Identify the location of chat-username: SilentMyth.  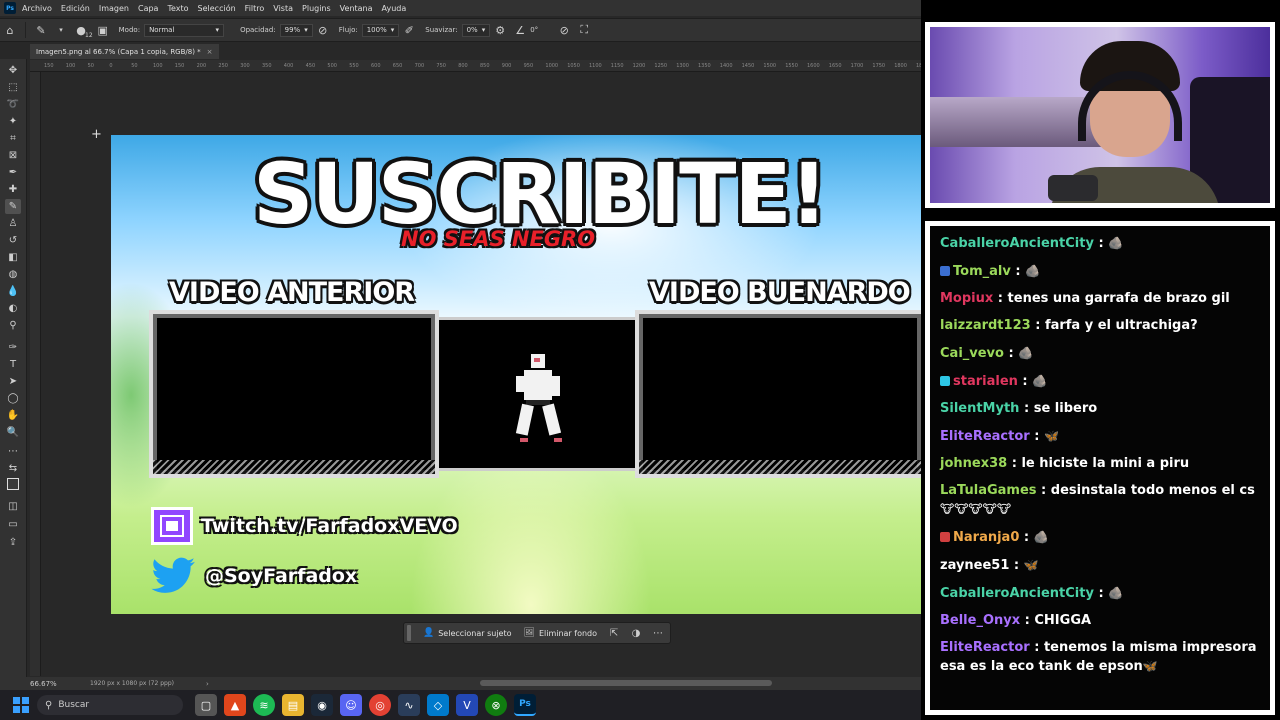
(979, 408).